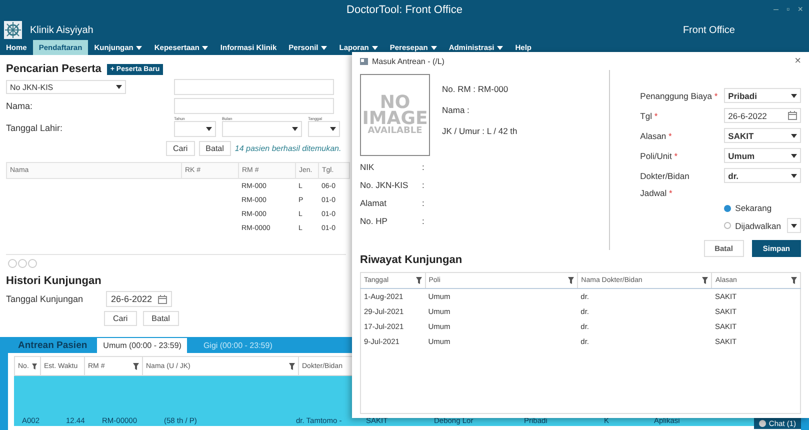 The height and width of the screenshot is (430, 809). I want to click on result-message: 14 pasien berhasil ditemukan., so click(288, 148).